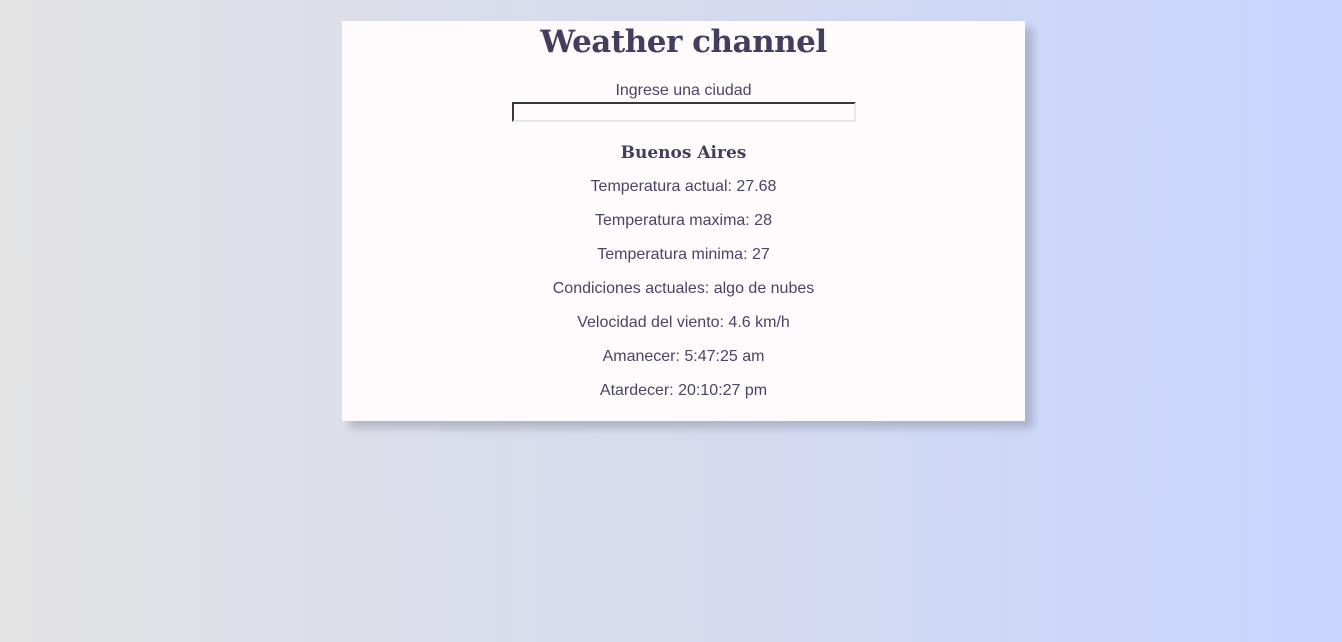  What do you see at coordinates (683, 186) in the screenshot?
I see `current-temperature: Temperatura actual: 27.68` at bounding box center [683, 186].